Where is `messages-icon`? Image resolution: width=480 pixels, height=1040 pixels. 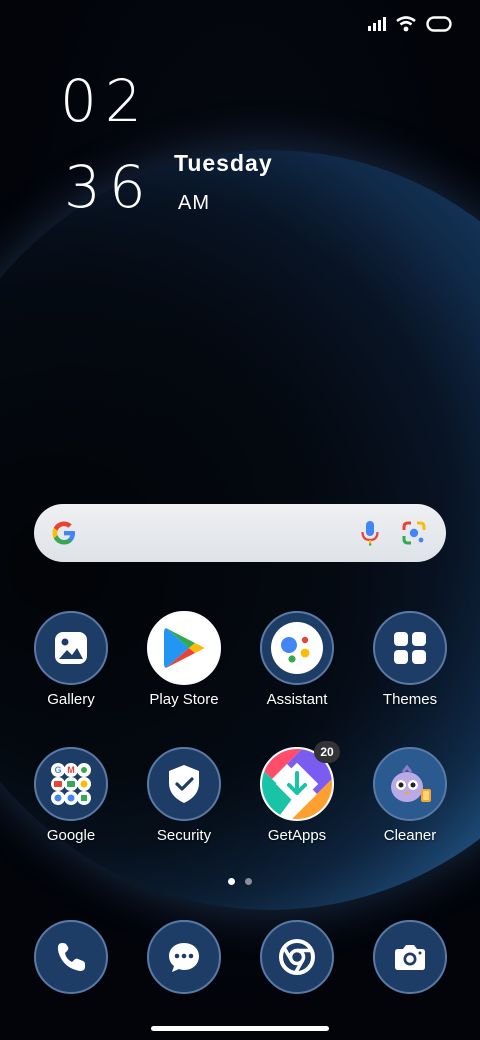
messages-icon is located at coordinates (184, 957).